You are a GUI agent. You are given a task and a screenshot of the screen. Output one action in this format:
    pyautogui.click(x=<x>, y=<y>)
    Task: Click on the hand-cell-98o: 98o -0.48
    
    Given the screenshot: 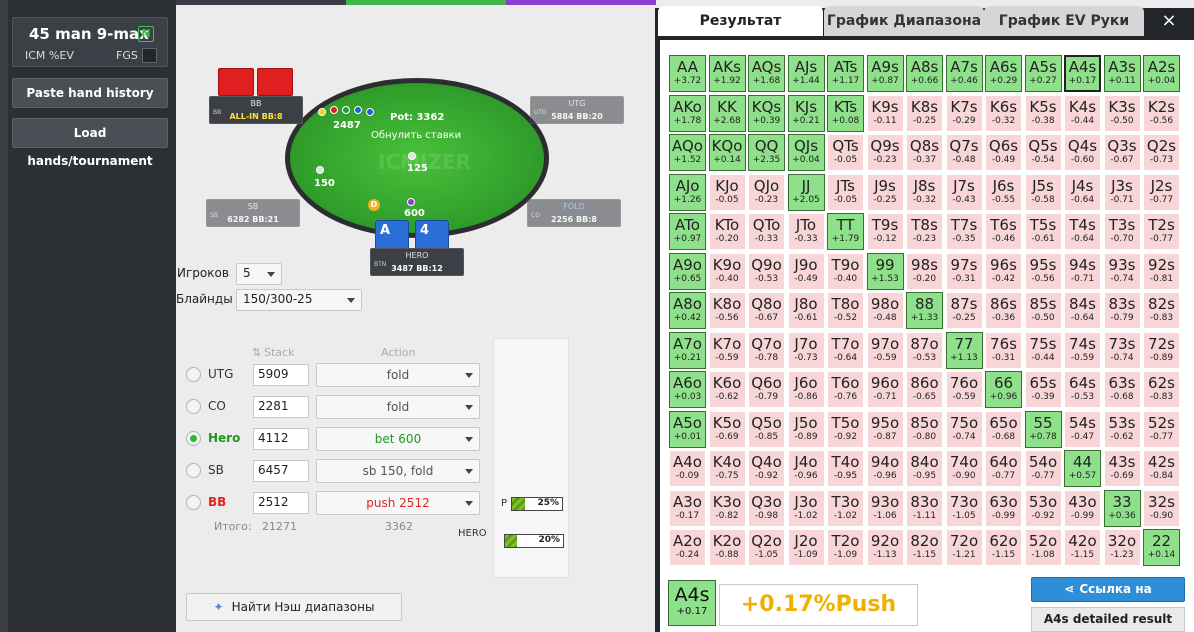 What is the action you would take?
    pyautogui.click(x=885, y=310)
    